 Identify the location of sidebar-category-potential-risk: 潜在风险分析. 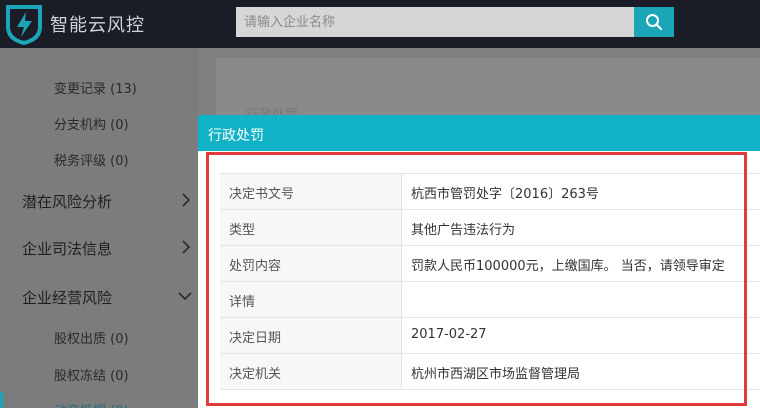
(67, 201).